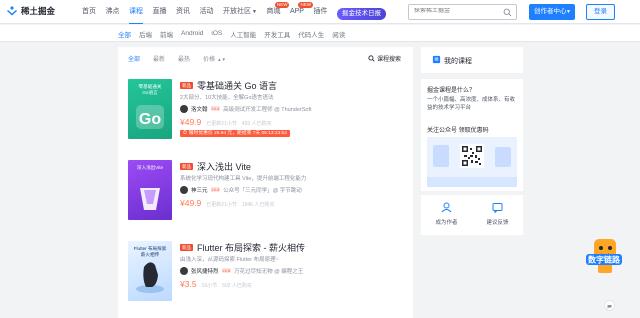 The image size is (640, 318). What do you see at coordinates (124, 34) in the screenshot?
I see `category-tab-0: 全部` at bounding box center [124, 34].